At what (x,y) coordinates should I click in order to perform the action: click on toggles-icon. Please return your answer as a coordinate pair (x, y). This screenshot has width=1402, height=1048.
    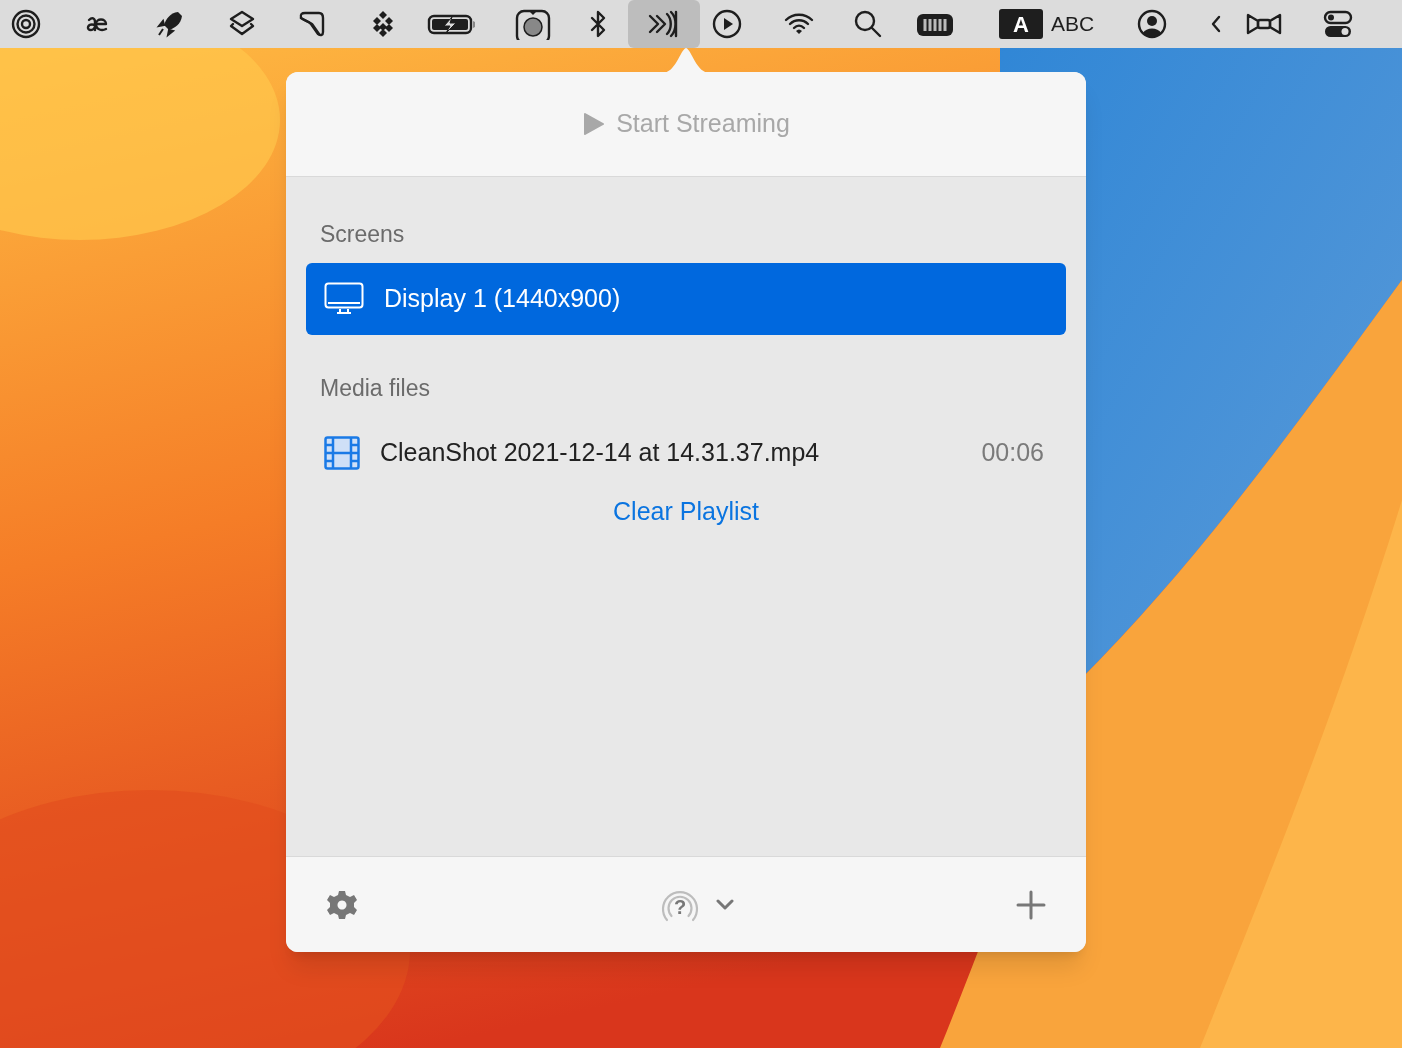
    Looking at the image, I should click on (1338, 24).